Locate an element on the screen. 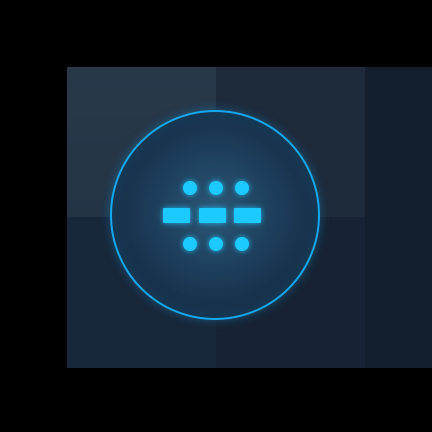 Image resolution: width=432 pixels, height=432 pixels. app-grid-icon is located at coordinates (212, 216).